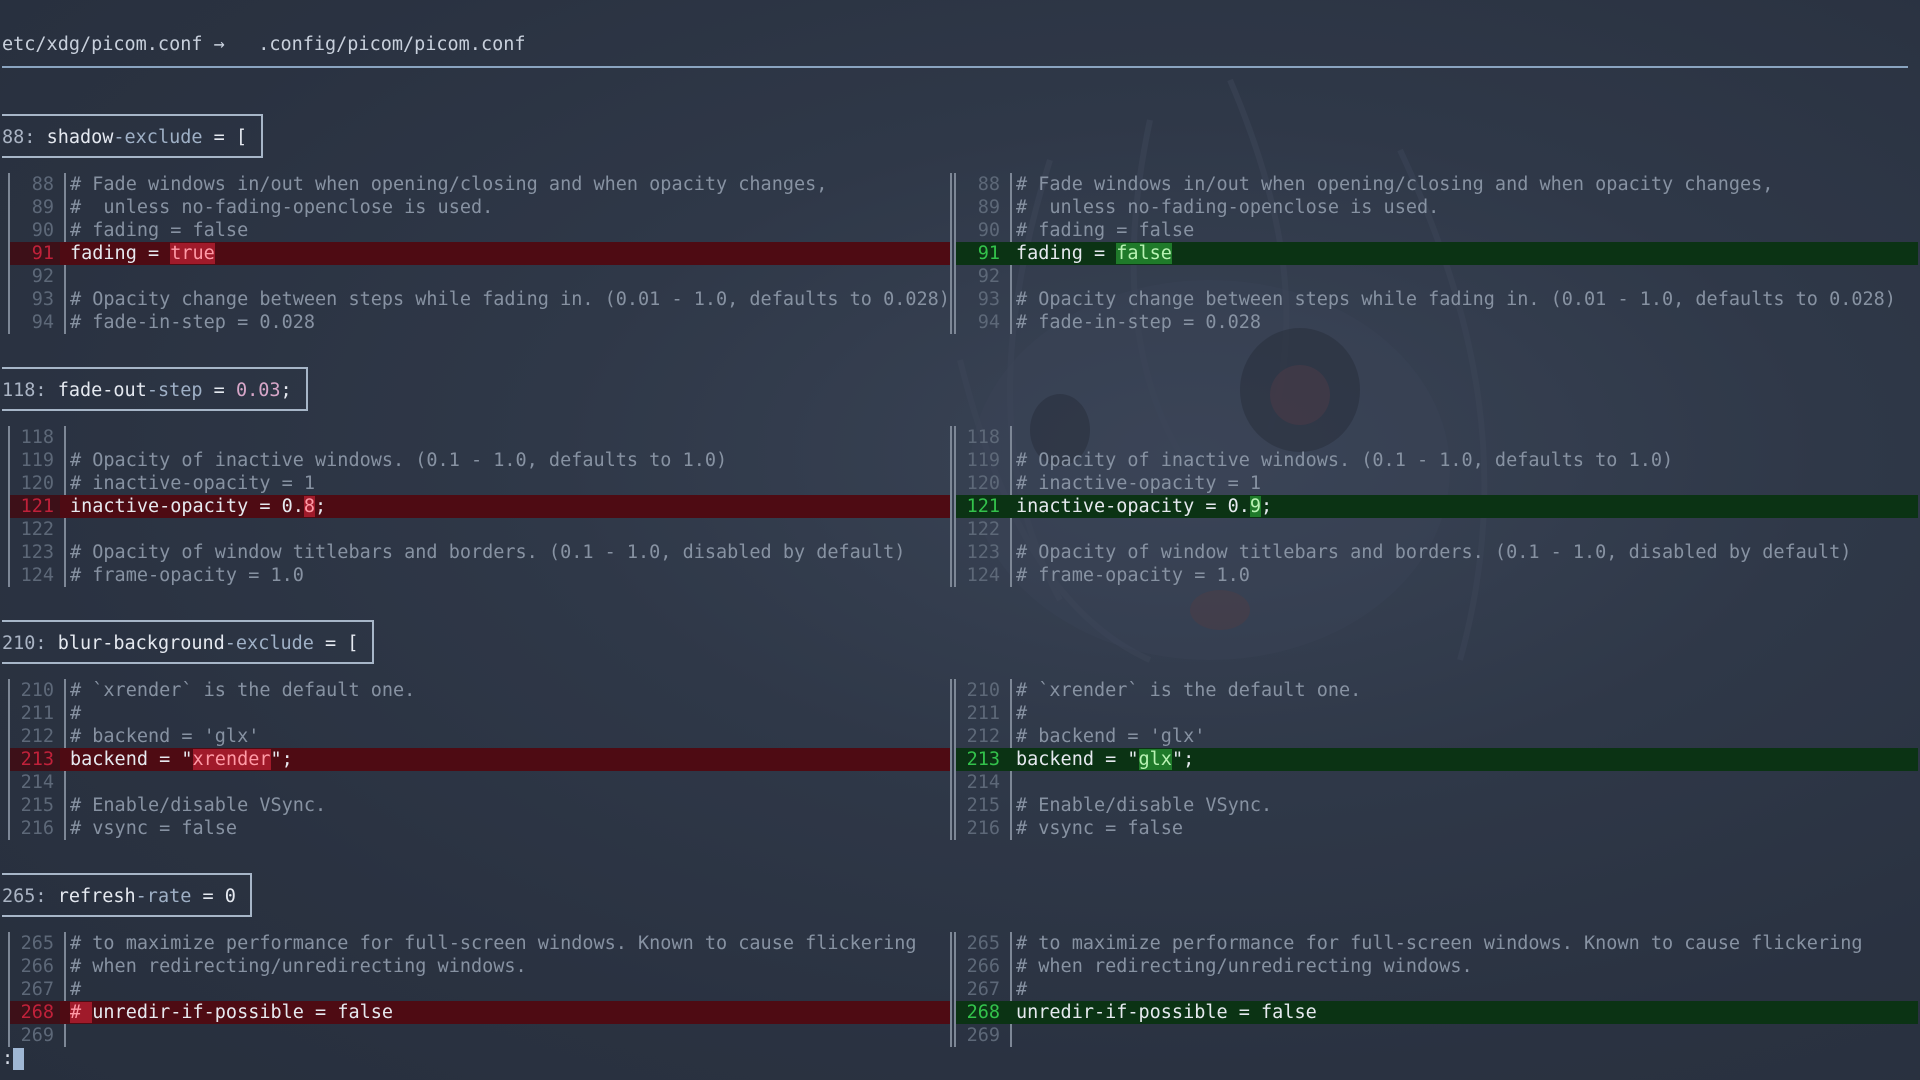 This screenshot has height=1080, width=1920. What do you see at coordinates (1100, 828) in the screenshot?
I see `line-code: # vsync = false` at bounding box center [1100, 828].